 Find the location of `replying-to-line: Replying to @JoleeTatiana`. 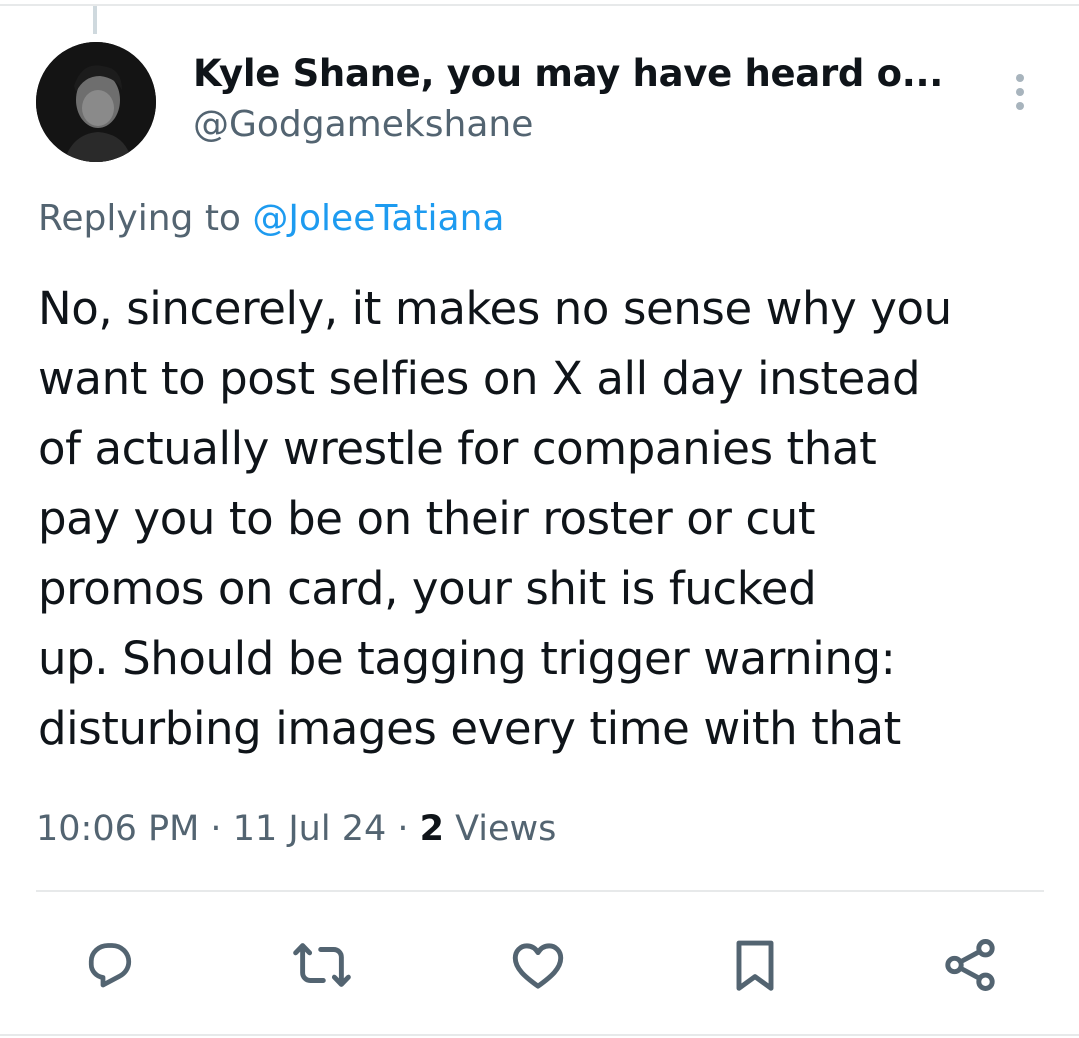

replying-to-line: Replying to @JoleeTatiana is located at coordinates (271, 219).